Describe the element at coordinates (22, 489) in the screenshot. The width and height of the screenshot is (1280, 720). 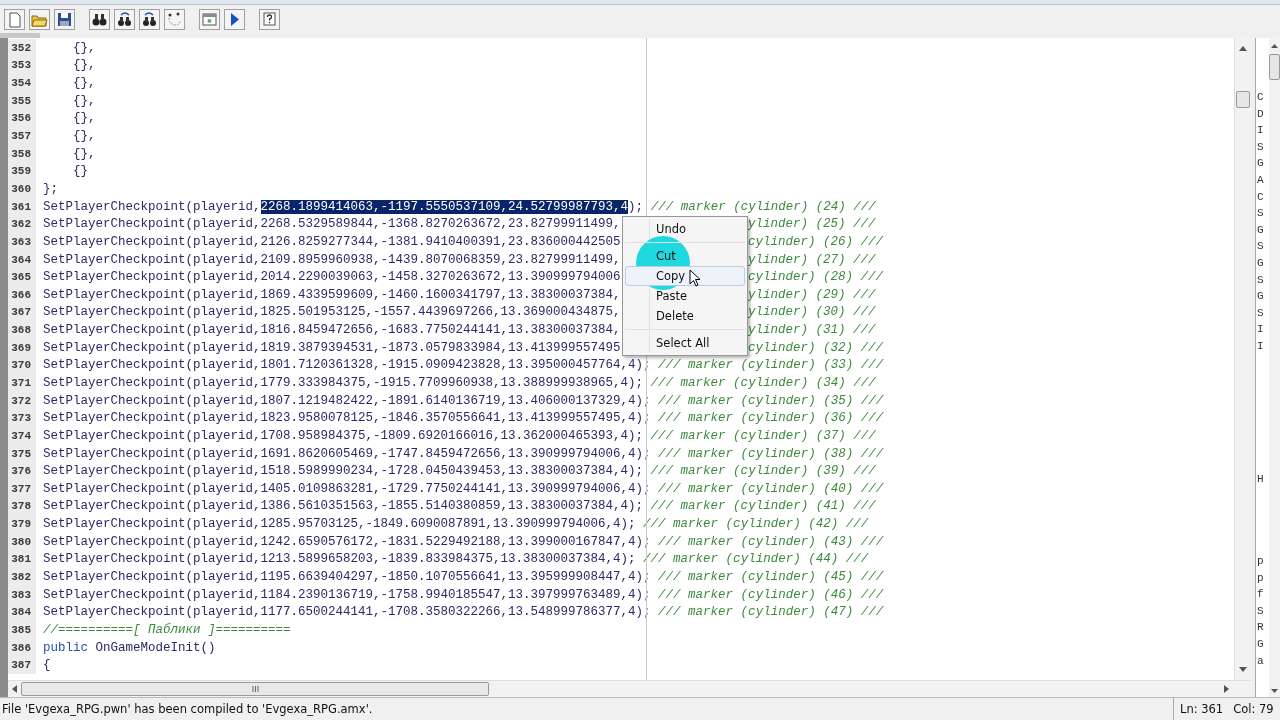
I see `line-number: 377` at that location.